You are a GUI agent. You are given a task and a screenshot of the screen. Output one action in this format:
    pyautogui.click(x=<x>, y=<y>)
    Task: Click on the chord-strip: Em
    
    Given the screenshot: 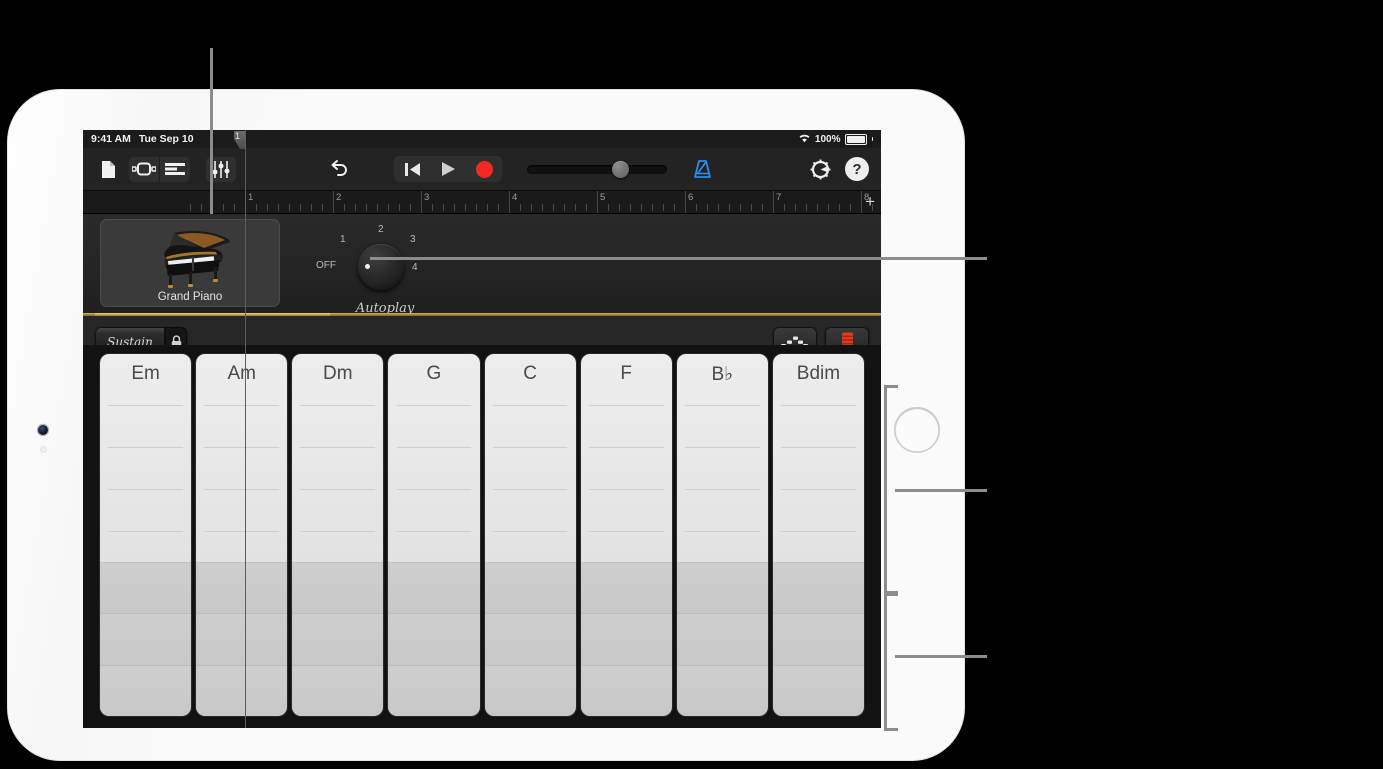 What is the action you would take?
    pyautogui.click(x=146, y=535)
    